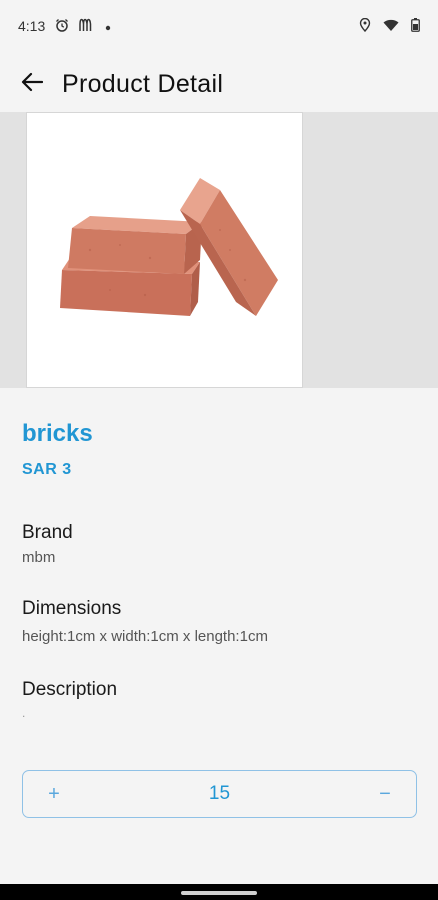 The image size is (438, 900). What do you see at coordinates (24, 713) in the screenshot?
I see `description-value: .` at bounding box center [24, 713].